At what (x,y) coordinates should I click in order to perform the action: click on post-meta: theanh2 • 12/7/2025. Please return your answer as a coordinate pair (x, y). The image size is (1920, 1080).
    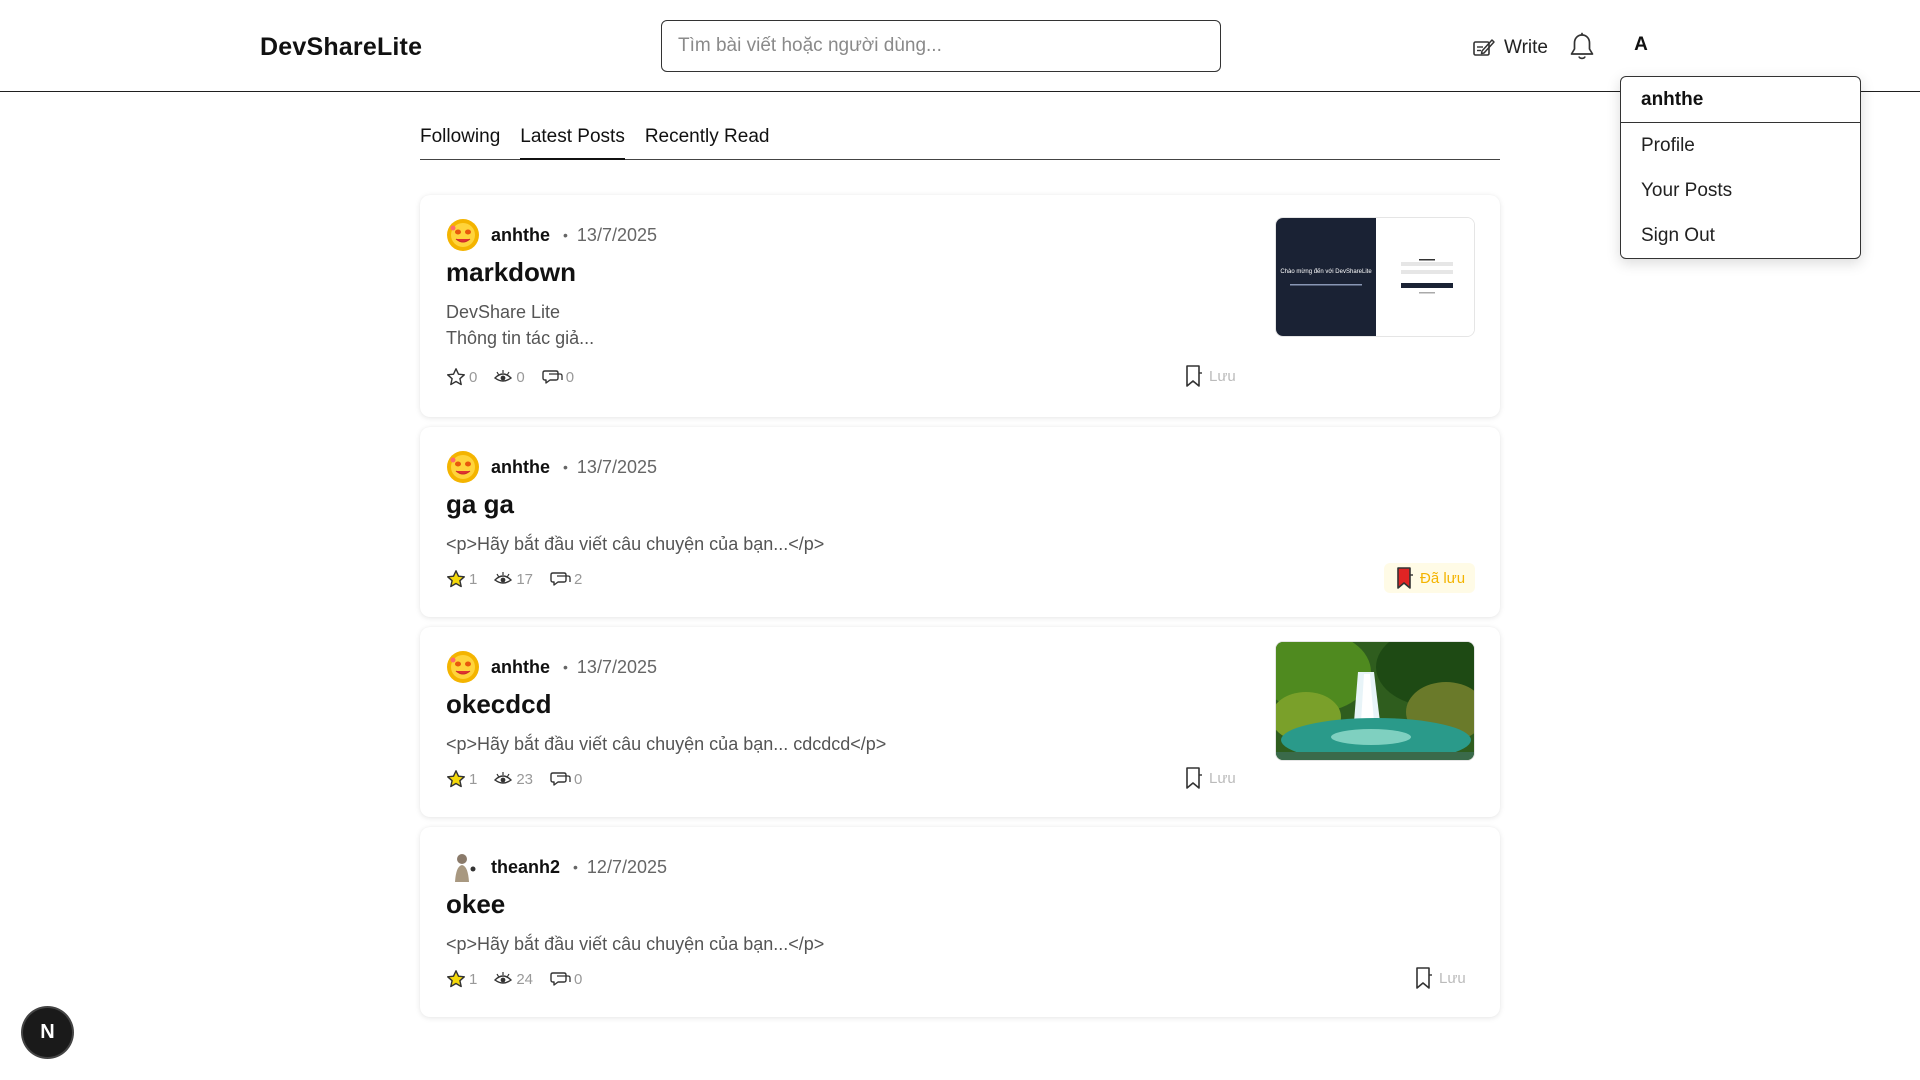
    Looking at the image, I should click on (556, 867).